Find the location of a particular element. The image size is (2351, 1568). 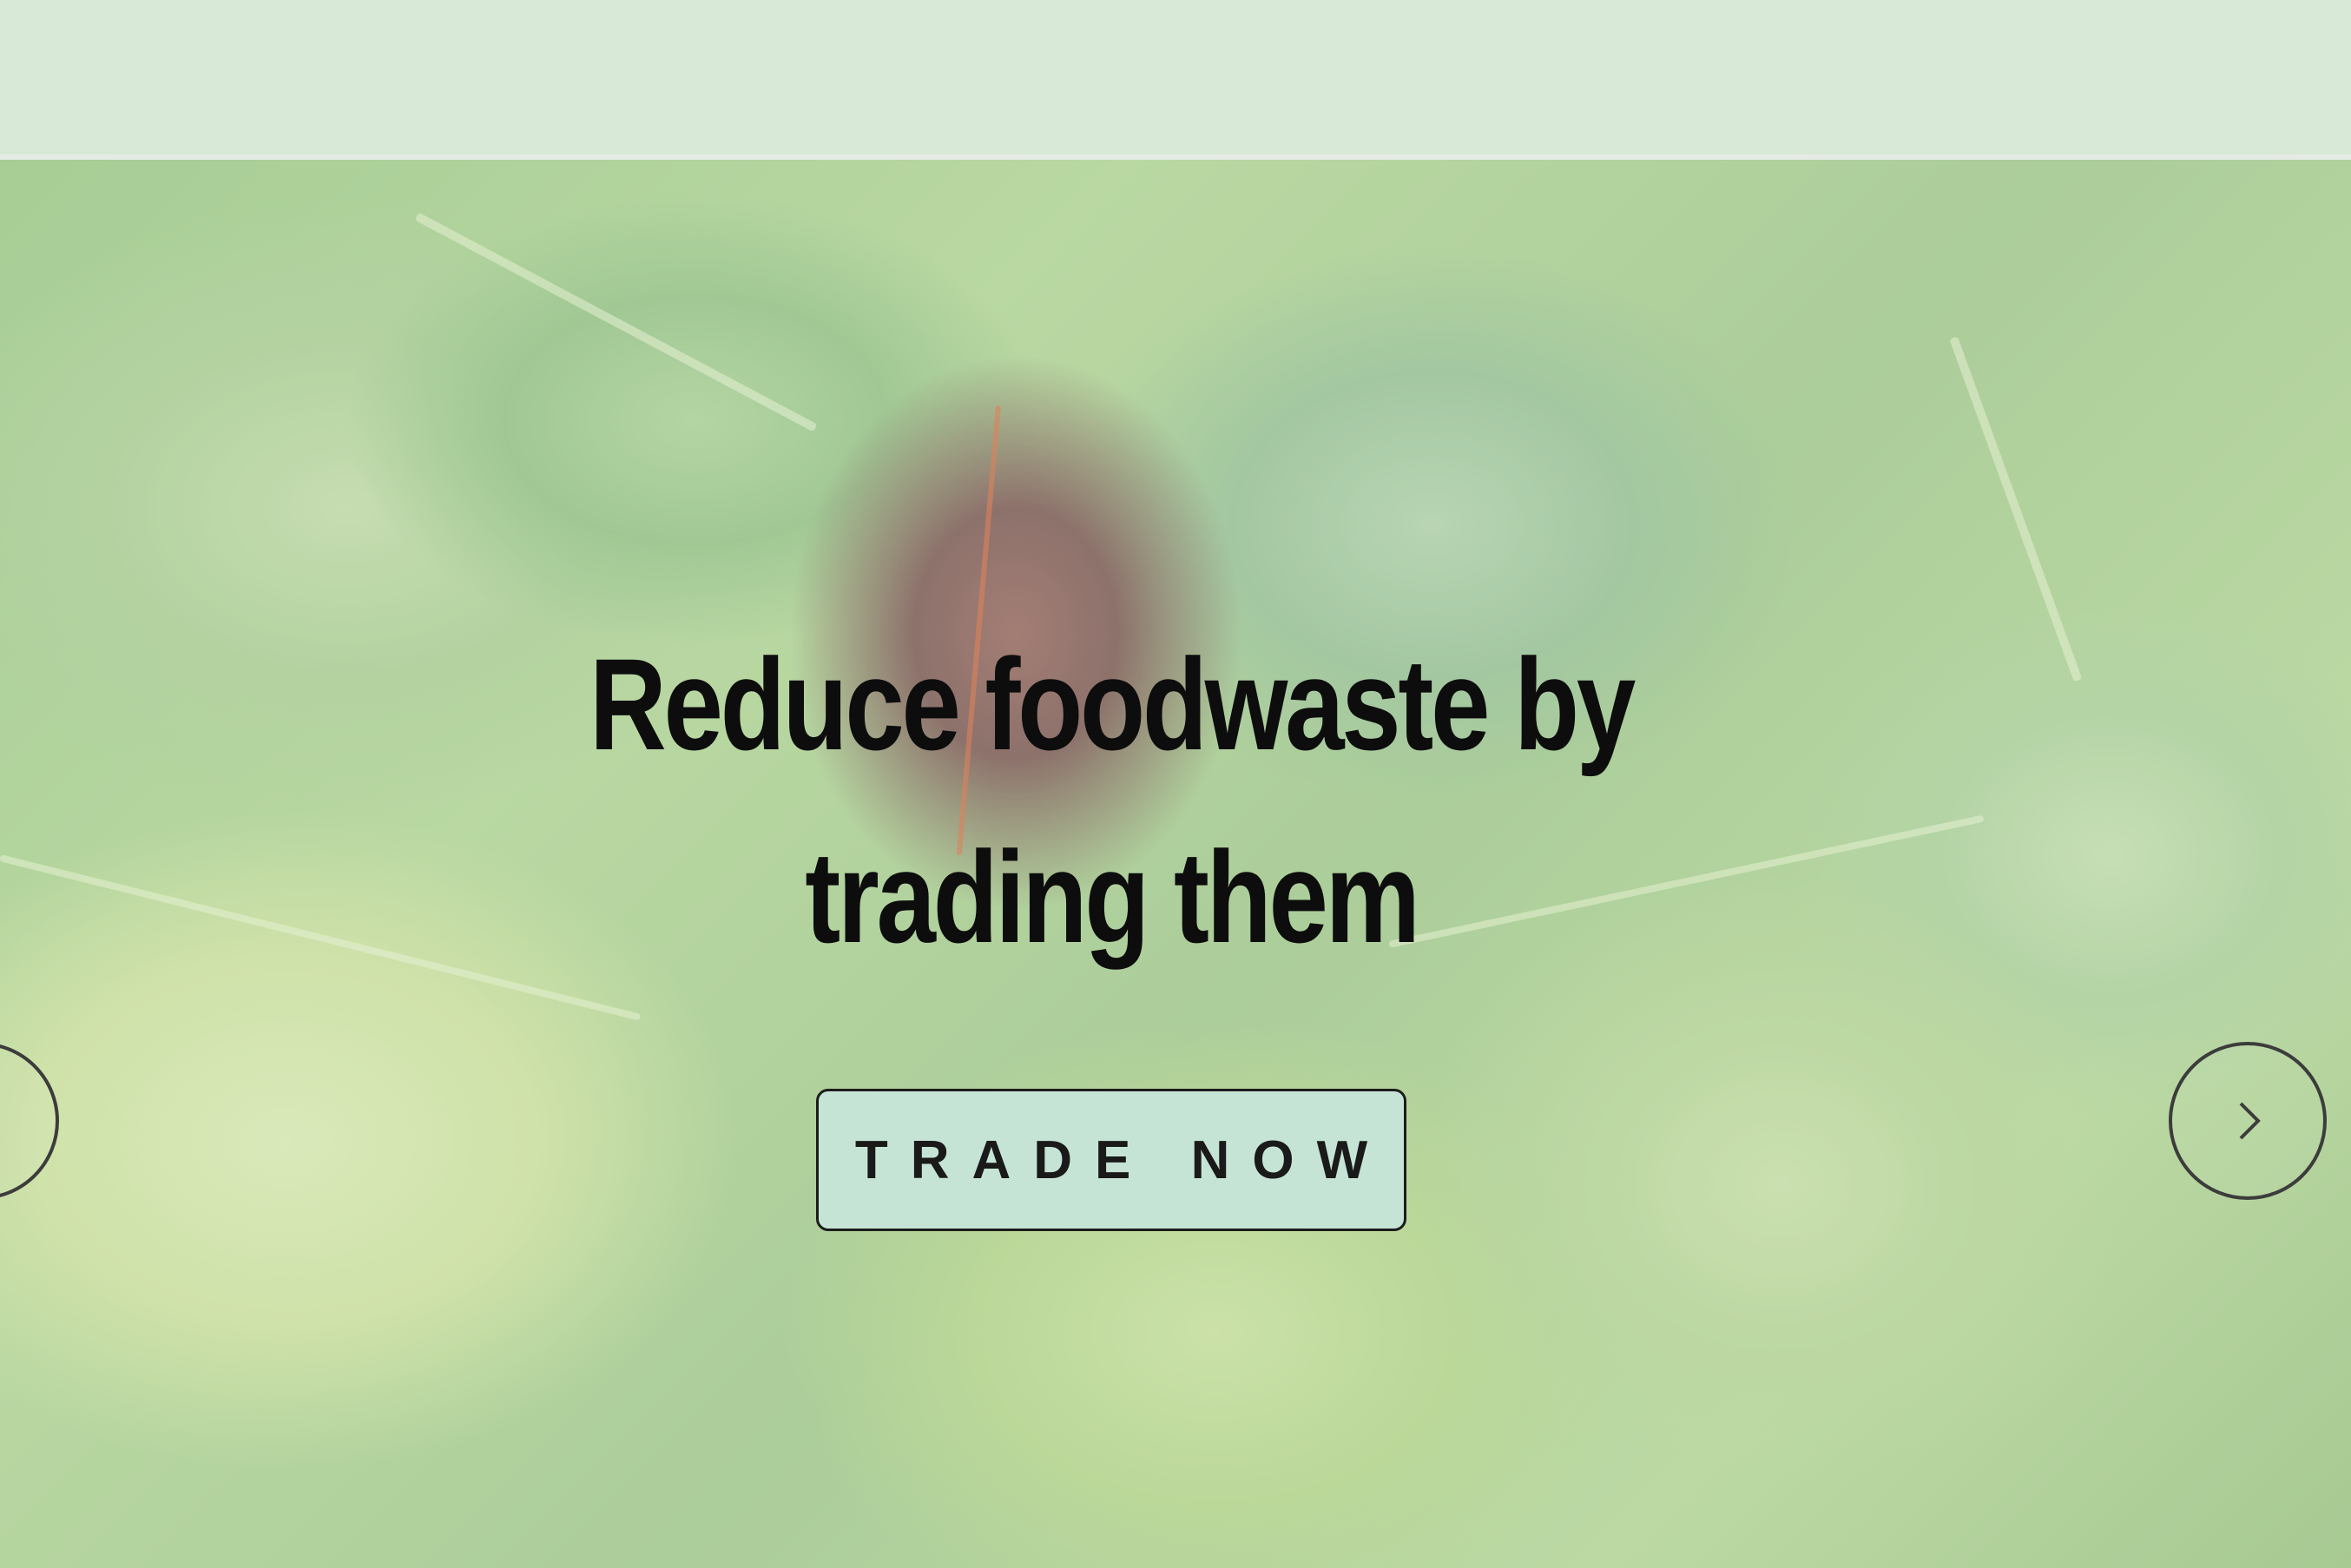

trade-now-label: TRADE NOW is located at coordinates (1122, 1160).